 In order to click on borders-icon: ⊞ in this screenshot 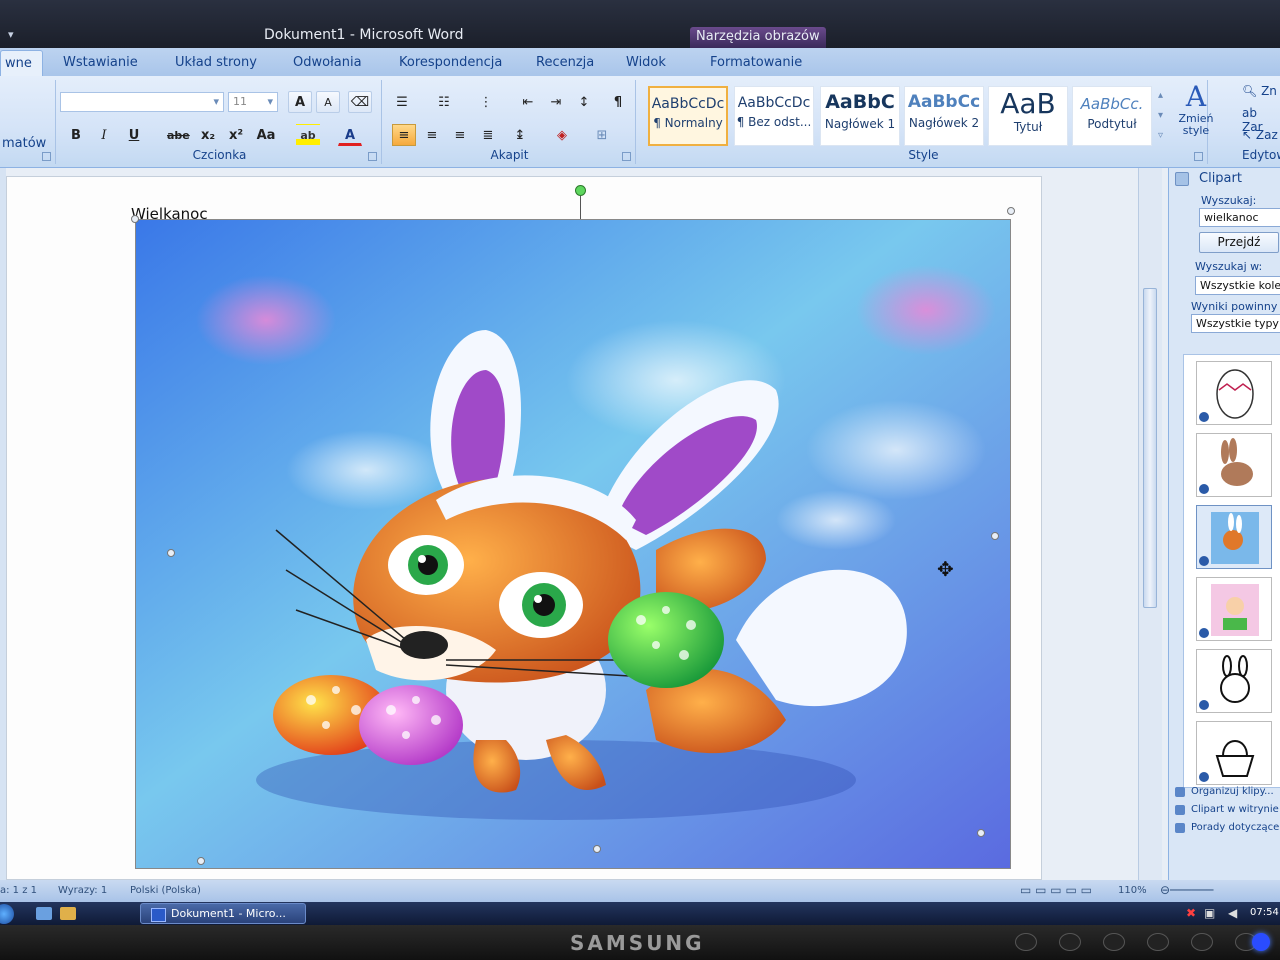, I will do `click(602, 135)`.